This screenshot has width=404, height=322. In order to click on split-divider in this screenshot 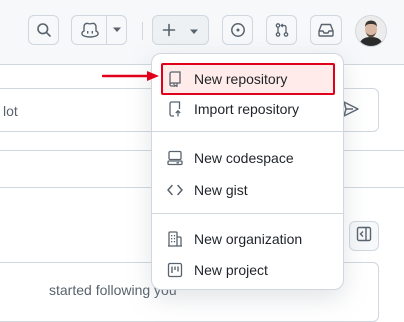, I will do `click(106, 30)`.